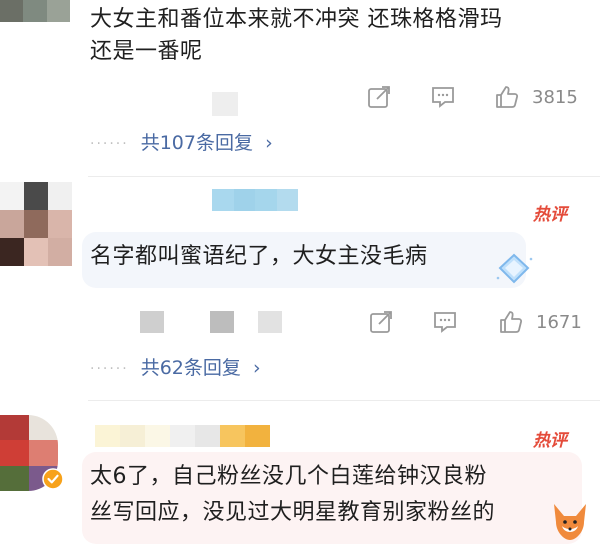 The height and width of the screenshot is (545, 600). I want to click on comment-text: 太6了，自己粉丝没几个白莲给钟汉良粉 丝写回应，没见过大明星教育别家粉丝的, so click(292, 495).